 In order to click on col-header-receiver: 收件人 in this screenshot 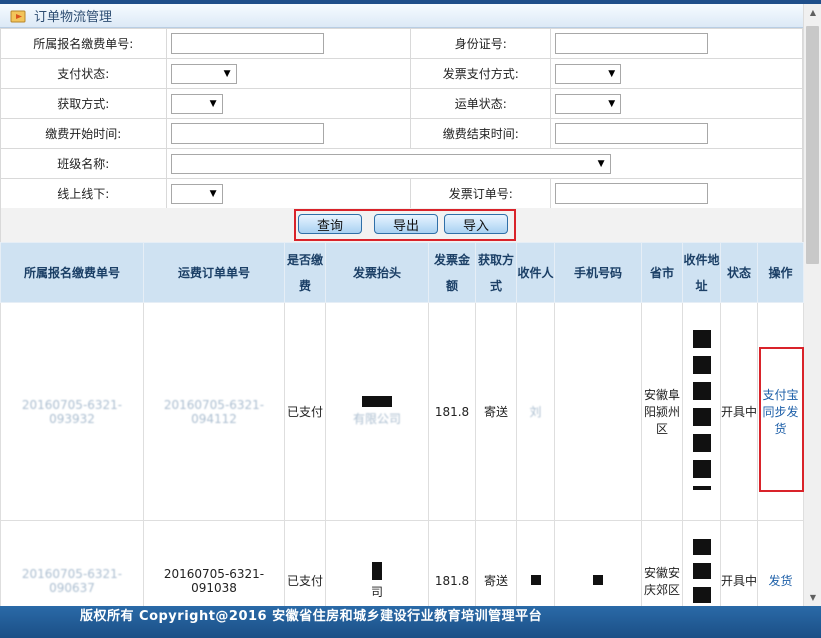, I will do `click(535, 272)`.